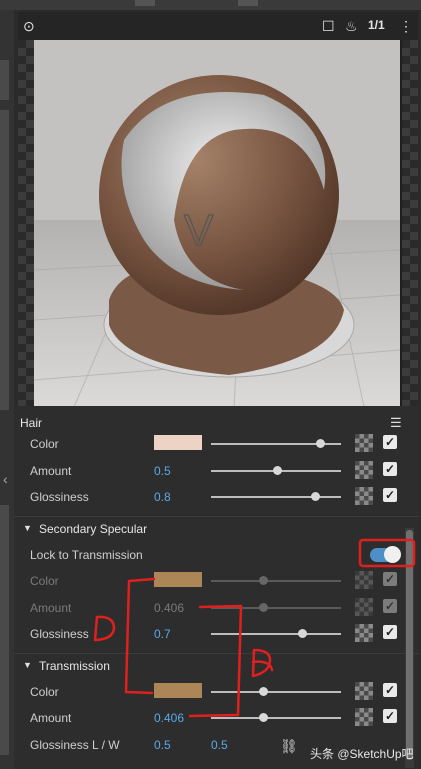  I want to click on top-strip, so click(210, 5).